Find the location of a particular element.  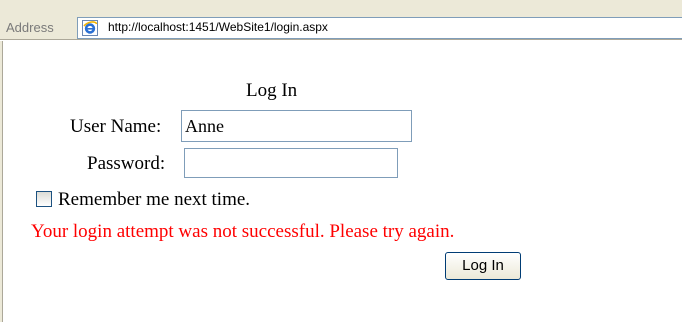

internet-explorer-icon is located at coordinates (90, 28).